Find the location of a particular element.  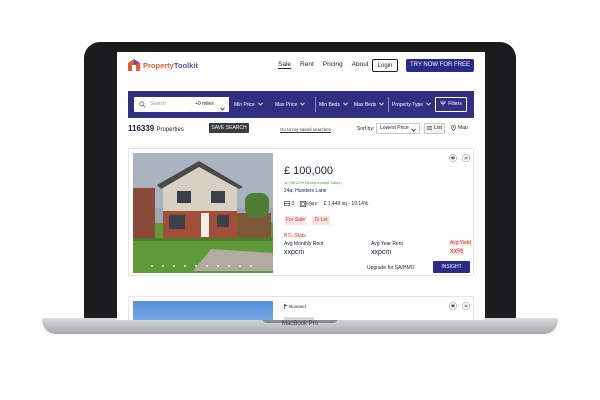

house-image is located at coordinates (203, 213).